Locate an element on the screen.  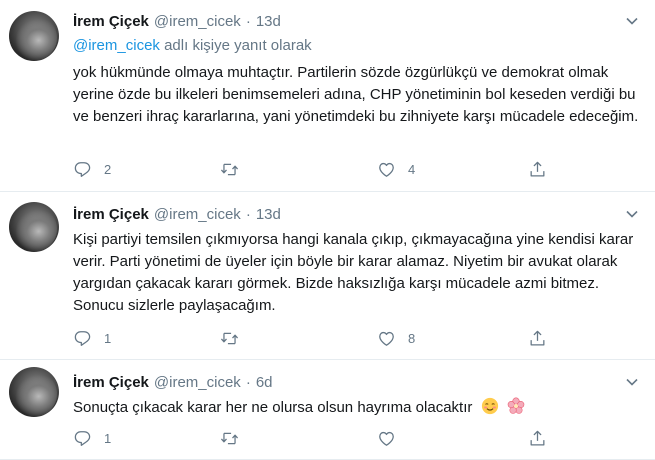
reply-mention-link: @irem_cicek is located at coordinates (116, 45).